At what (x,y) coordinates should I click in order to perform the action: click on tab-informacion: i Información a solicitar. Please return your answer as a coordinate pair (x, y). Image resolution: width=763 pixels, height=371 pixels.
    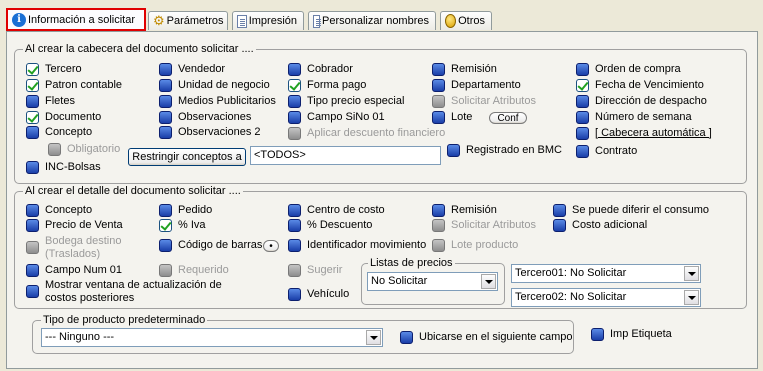
    Looking at the image, I should click on (76, 19).